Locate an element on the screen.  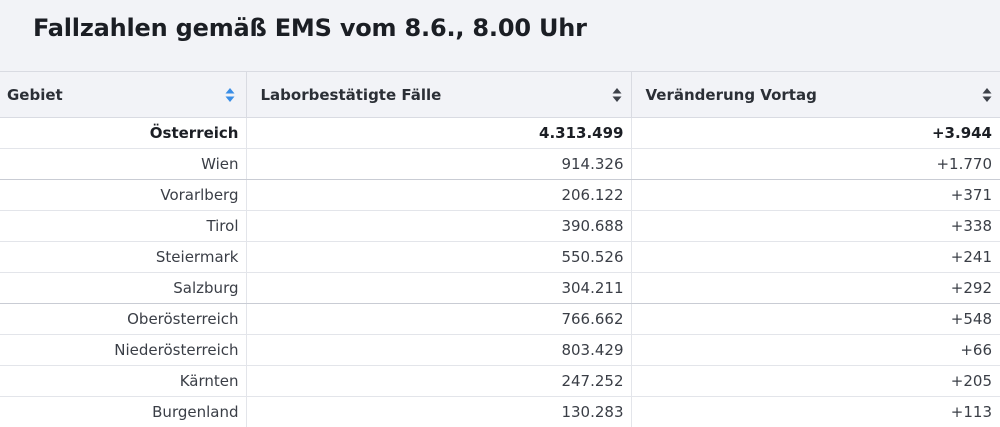
table-row: Steiermark 550.526 +241 is located at coordinates (500, 257).